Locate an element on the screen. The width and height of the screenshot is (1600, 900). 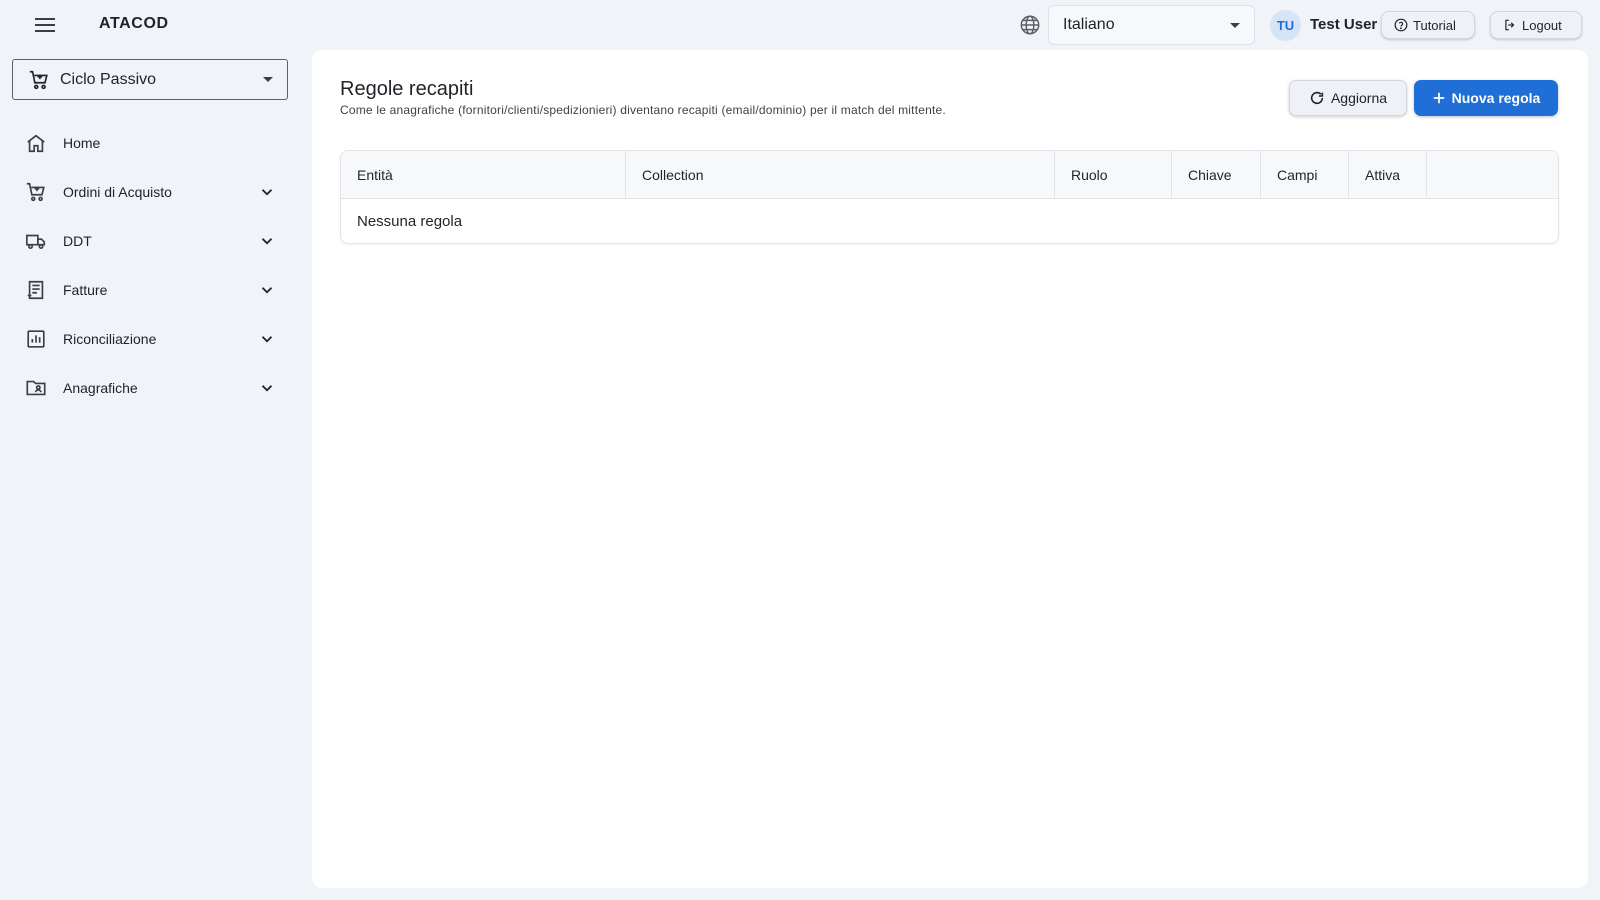
language-select: Italiano is located at coordinates (1151, 25).